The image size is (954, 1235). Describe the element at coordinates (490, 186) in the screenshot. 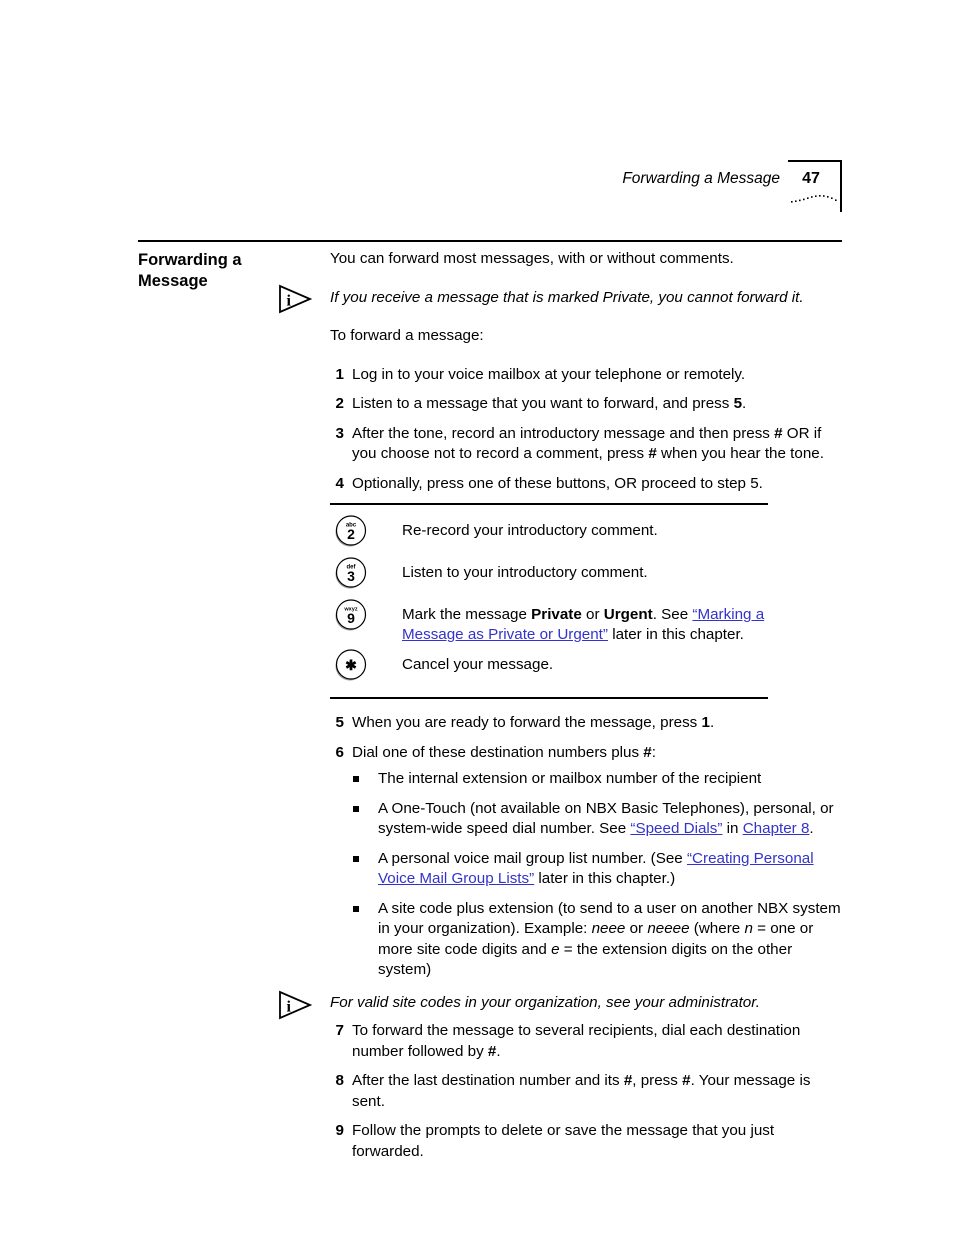

I see `page-header: Forwarding a Message 47` at that location.